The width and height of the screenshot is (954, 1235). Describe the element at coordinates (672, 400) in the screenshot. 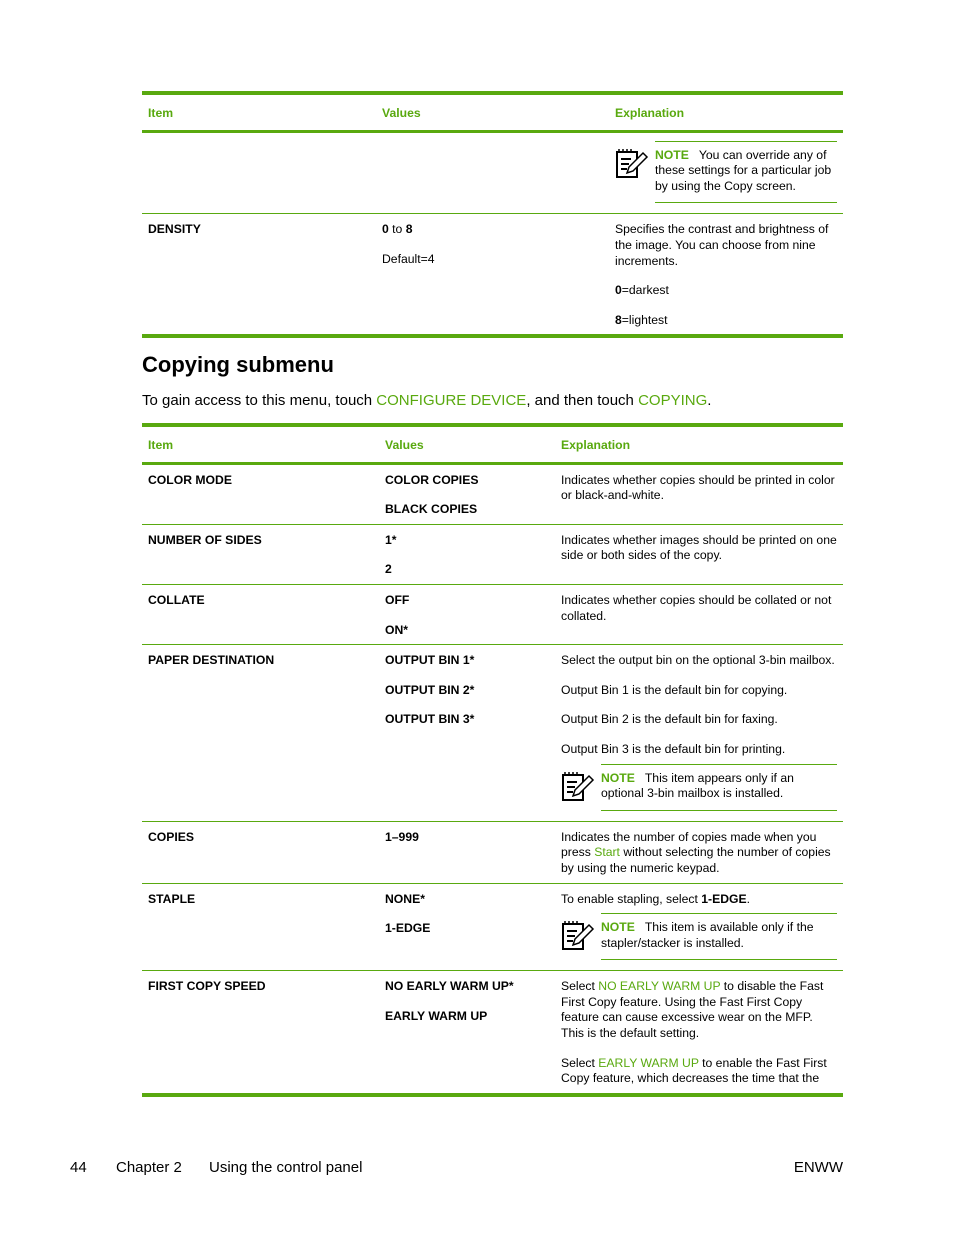

I see `link-copying: COPYING` at that location.